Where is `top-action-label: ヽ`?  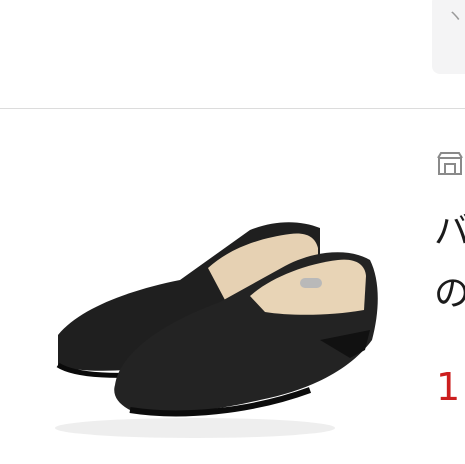 top-action-label: ヽ is located at coordinates (455, 16).